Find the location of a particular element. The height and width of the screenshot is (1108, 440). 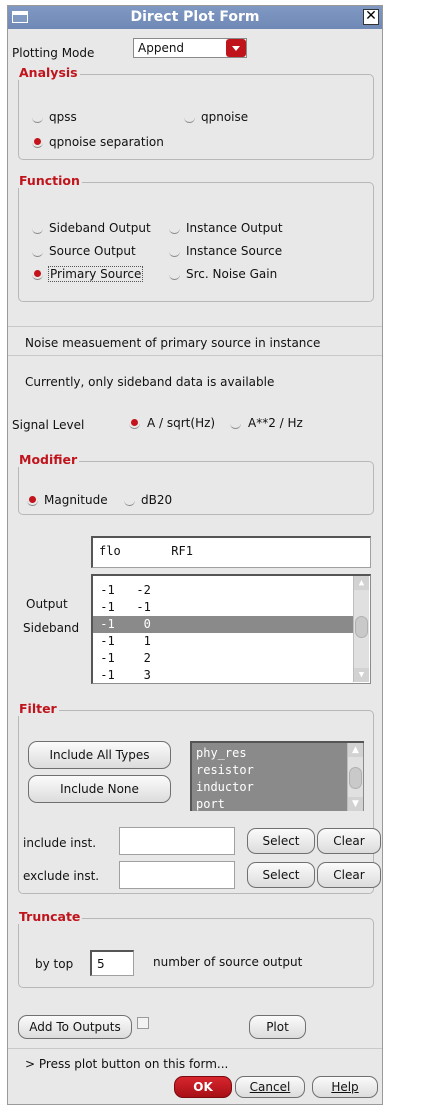

radio-qpss-label: qpss is located at coordinates (63, 117).